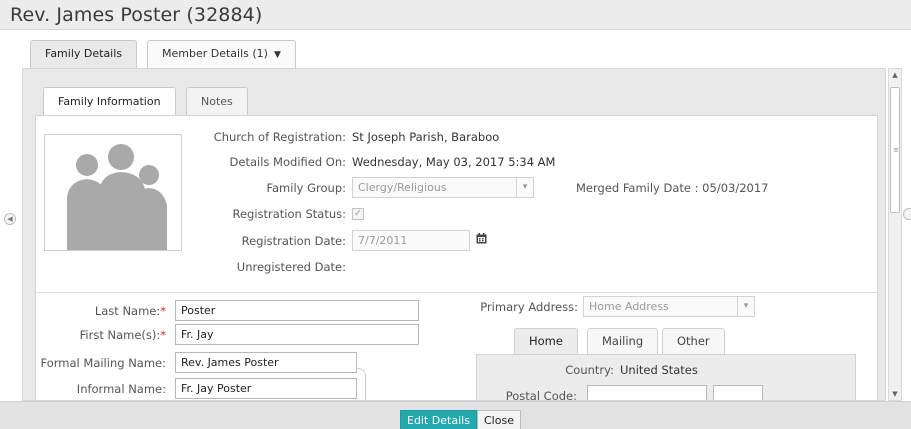 The height and width of the screenshot is (429, 911). I want to click on tab-mailing-label: Mailing, so click(623, 341).